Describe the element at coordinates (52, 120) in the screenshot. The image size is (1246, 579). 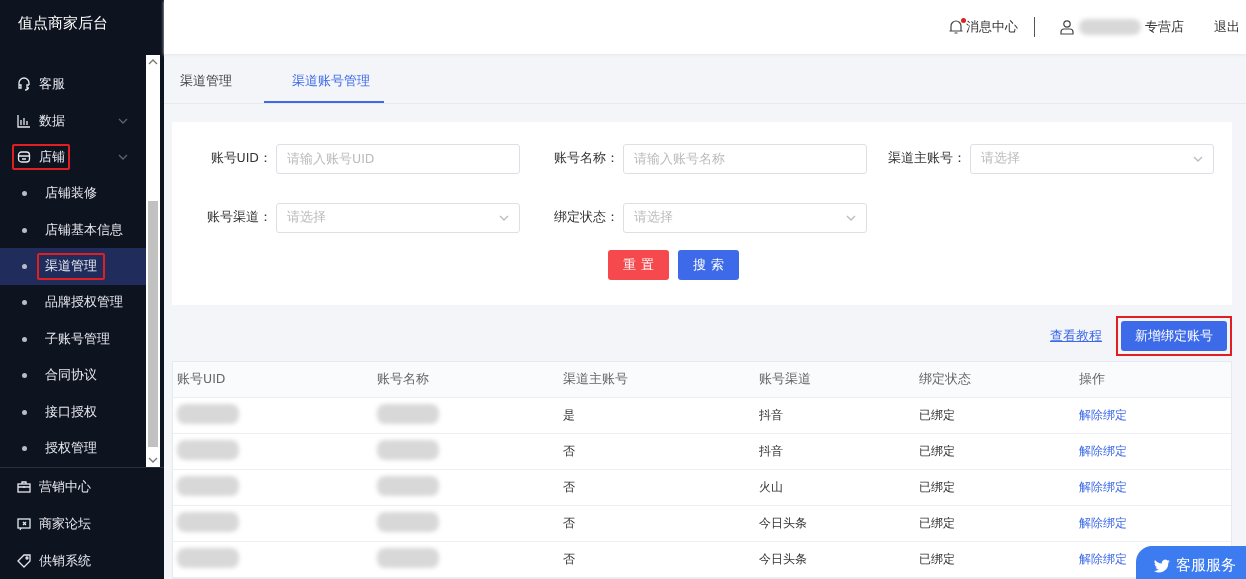
I see `menu-label: 数据` at that location.